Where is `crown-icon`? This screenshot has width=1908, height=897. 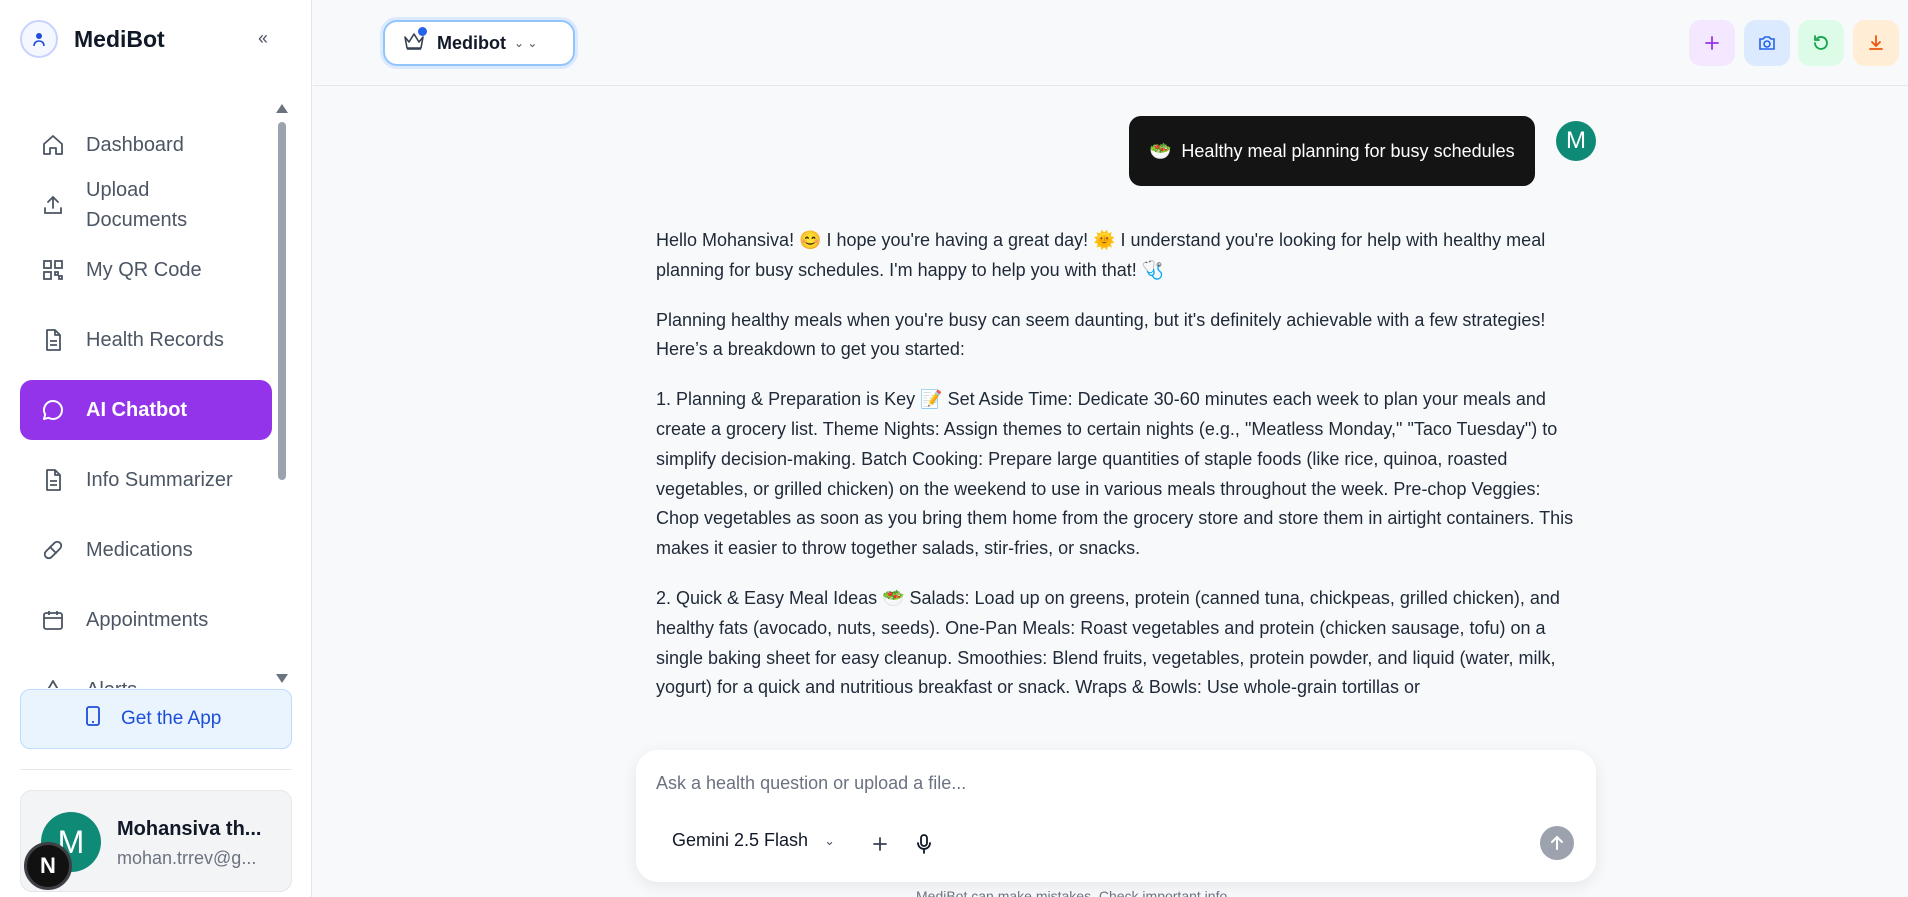 crown-icon is located at coordinates (415, 41).